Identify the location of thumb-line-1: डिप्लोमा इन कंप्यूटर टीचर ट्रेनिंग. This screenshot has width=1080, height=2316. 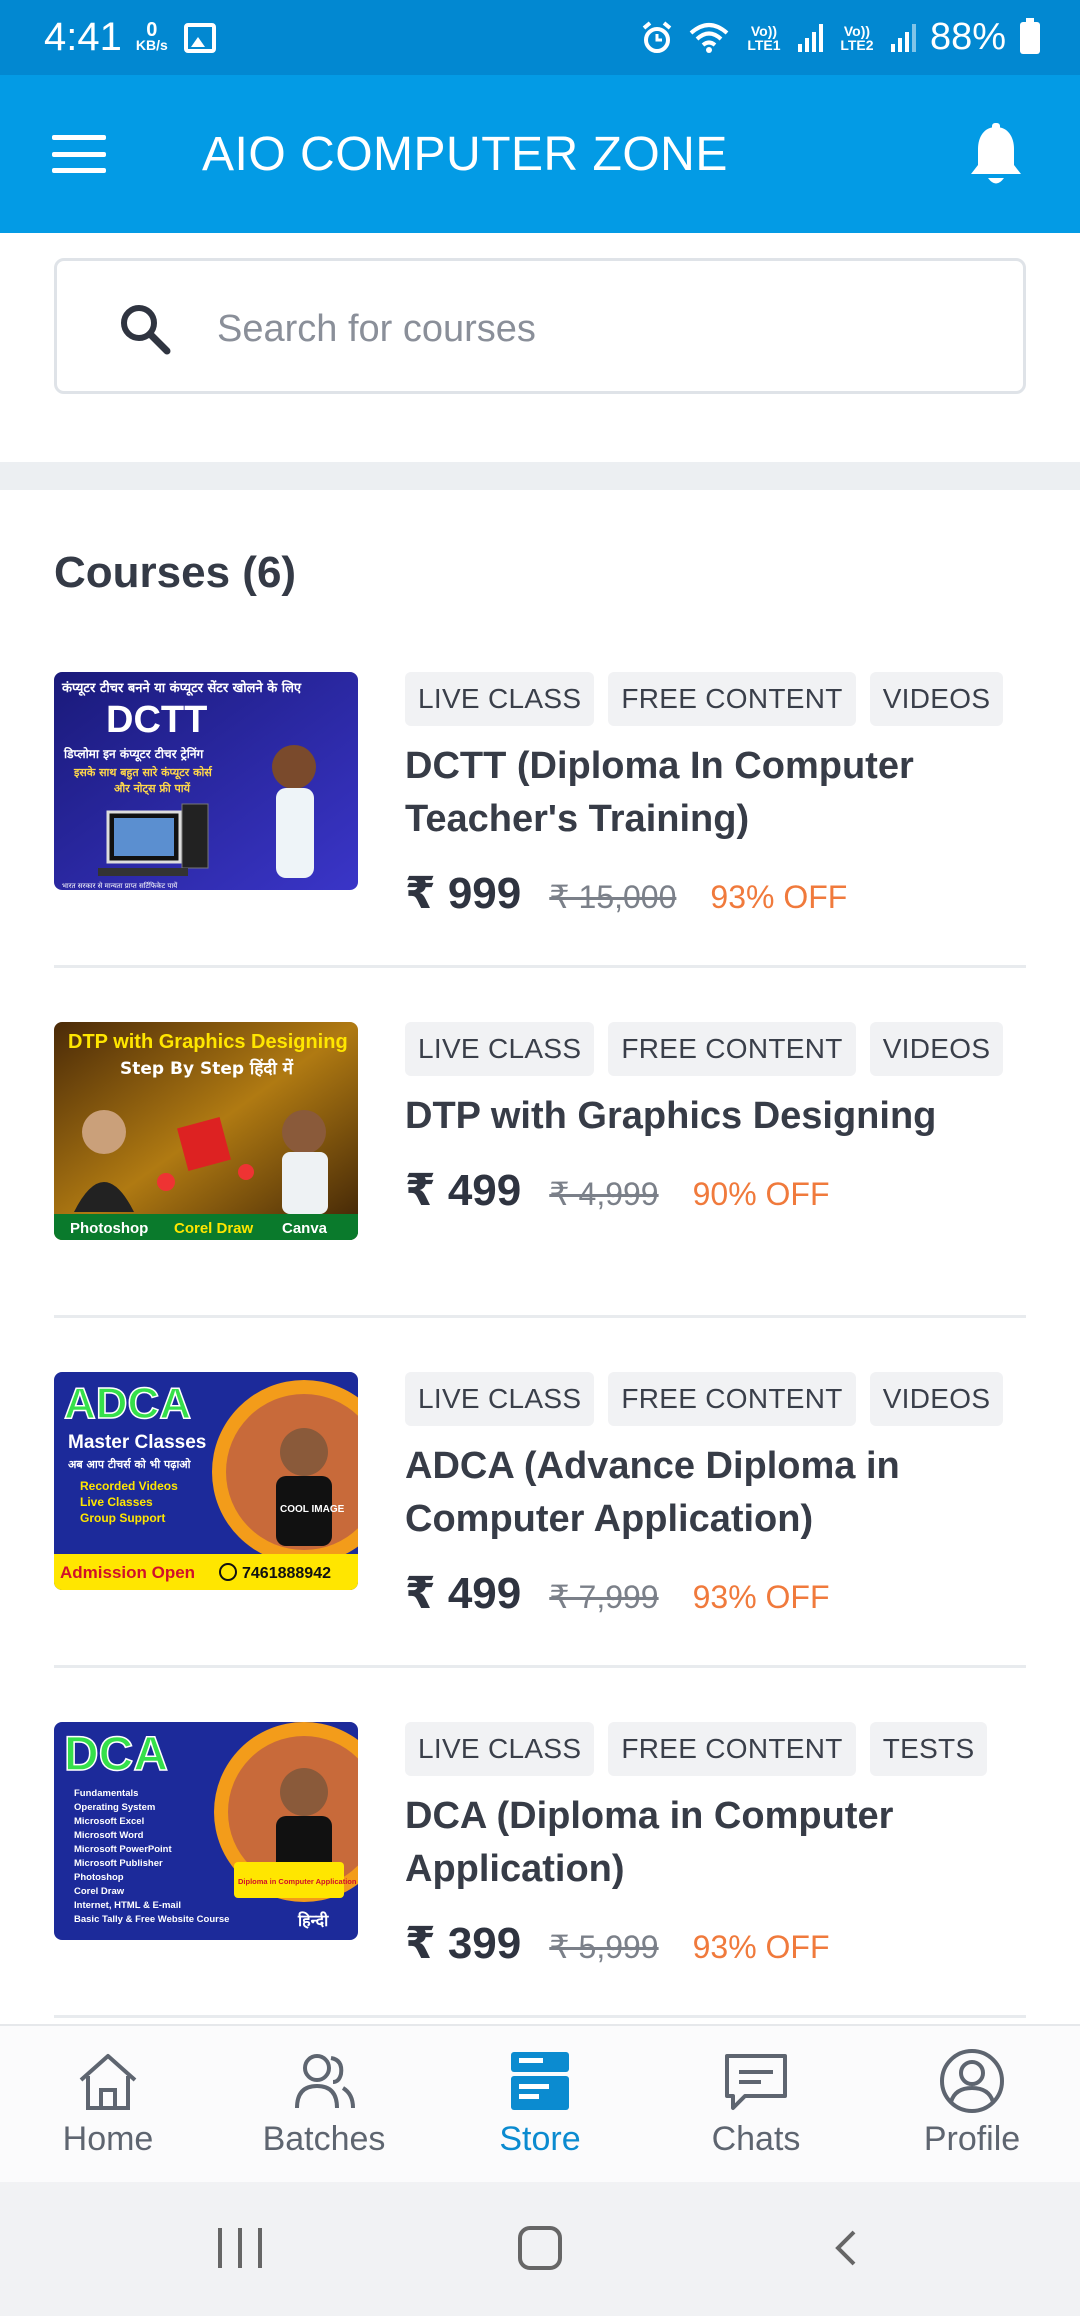
(133, 754).